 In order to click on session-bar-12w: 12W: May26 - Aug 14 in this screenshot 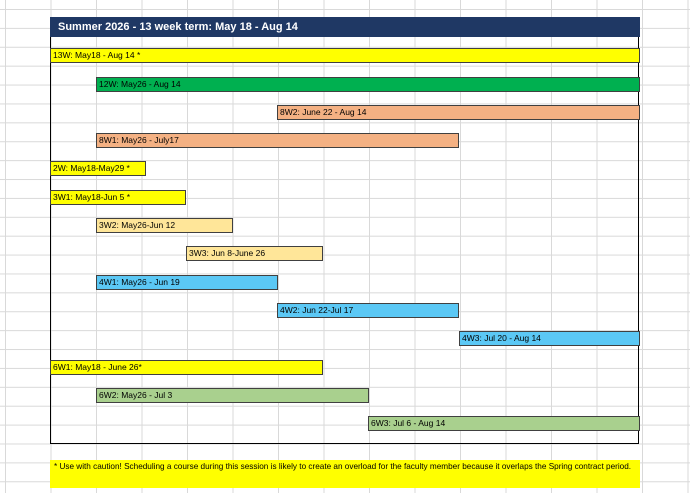, I will do `click(368, 84)`.